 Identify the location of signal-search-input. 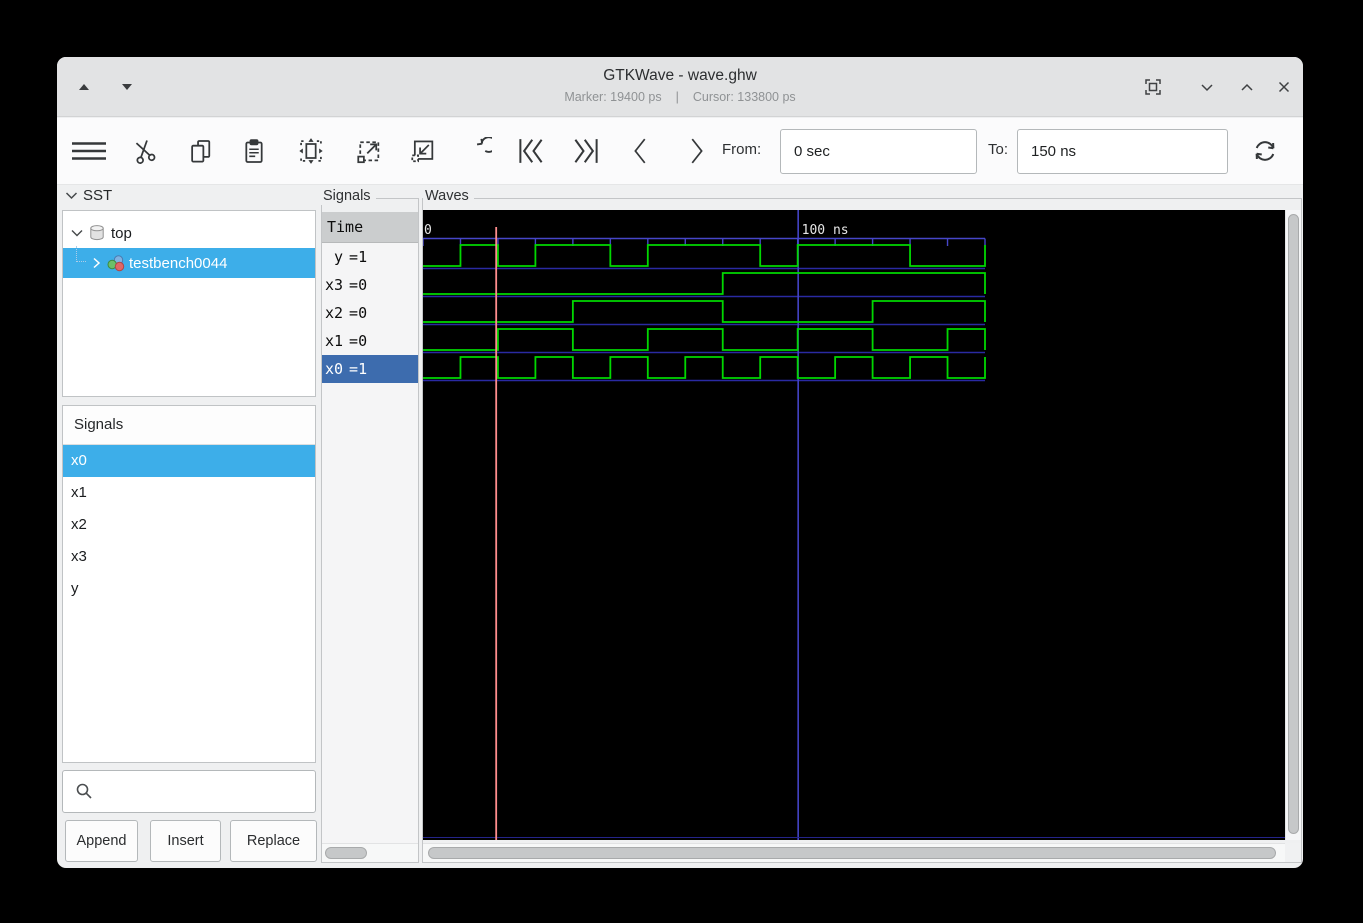
(208, 791).